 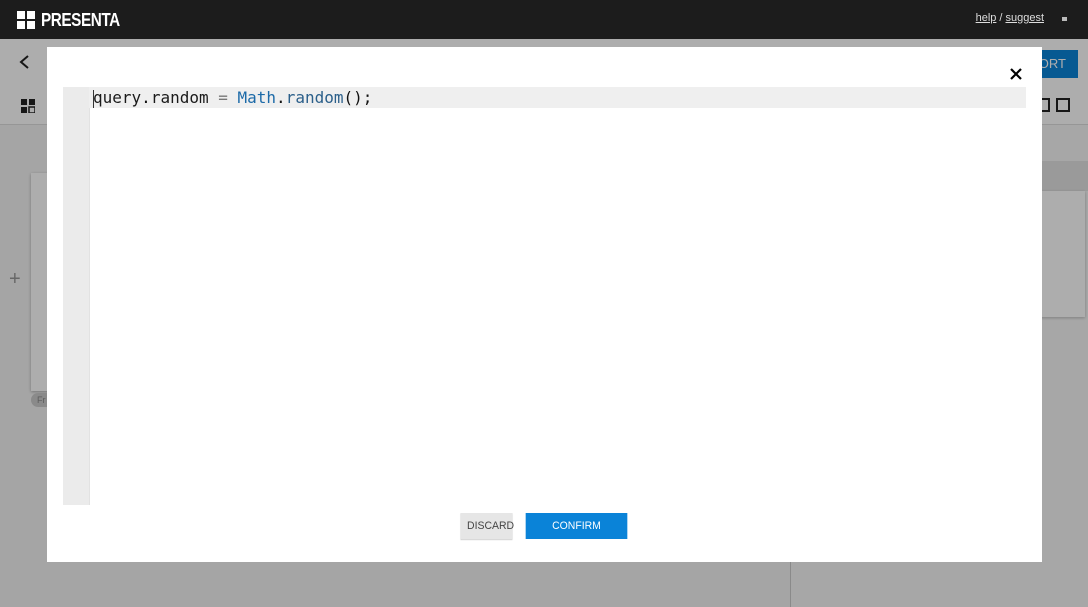 What do you see at coordinates (117, 97) in the screenshot?
I see `code-token-variable: query` at bounding box center [117, 97].